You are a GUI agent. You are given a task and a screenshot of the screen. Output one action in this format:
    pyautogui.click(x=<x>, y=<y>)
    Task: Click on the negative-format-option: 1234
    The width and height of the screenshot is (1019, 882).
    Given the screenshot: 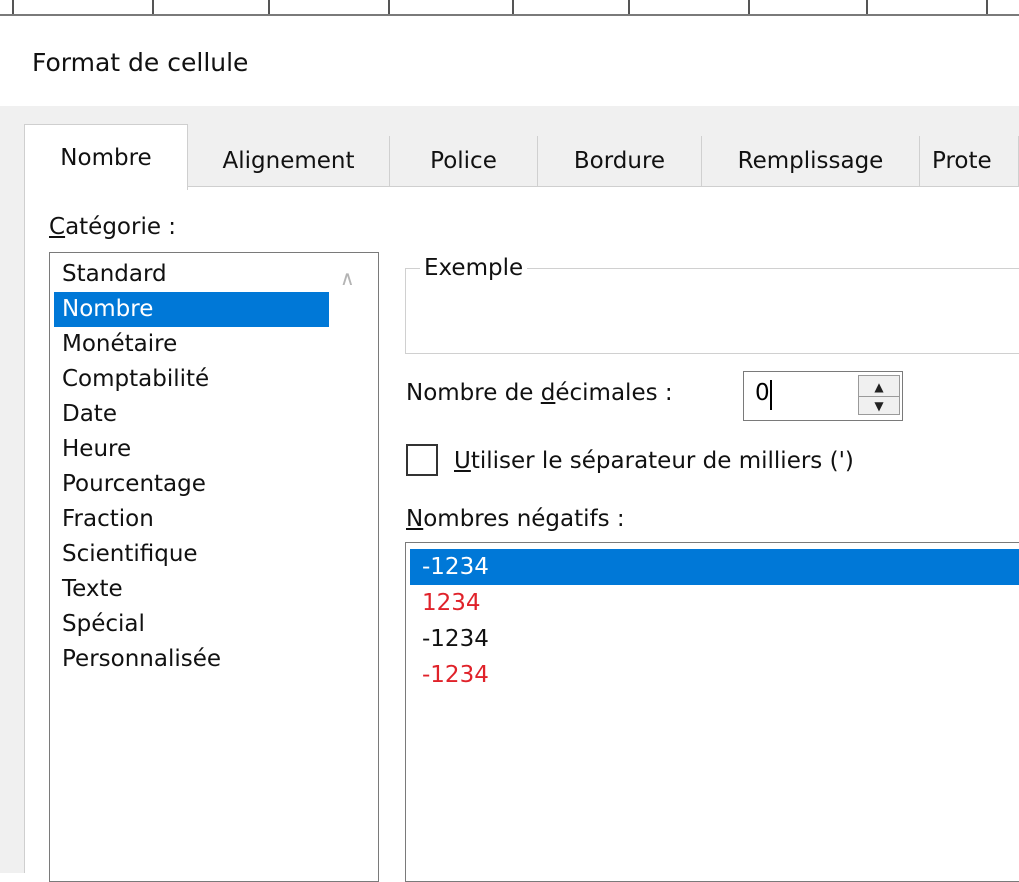 What is the action you would take?
    pyautogui.click(x=714, y=603)
    